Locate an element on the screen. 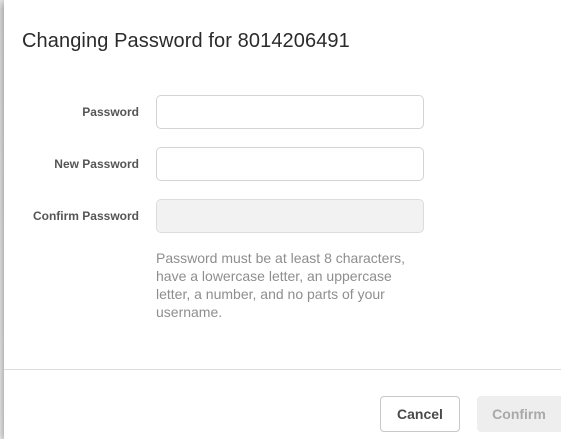  dialog-title: Changing Password for 8014206491 is located at coordinates (186, 41).